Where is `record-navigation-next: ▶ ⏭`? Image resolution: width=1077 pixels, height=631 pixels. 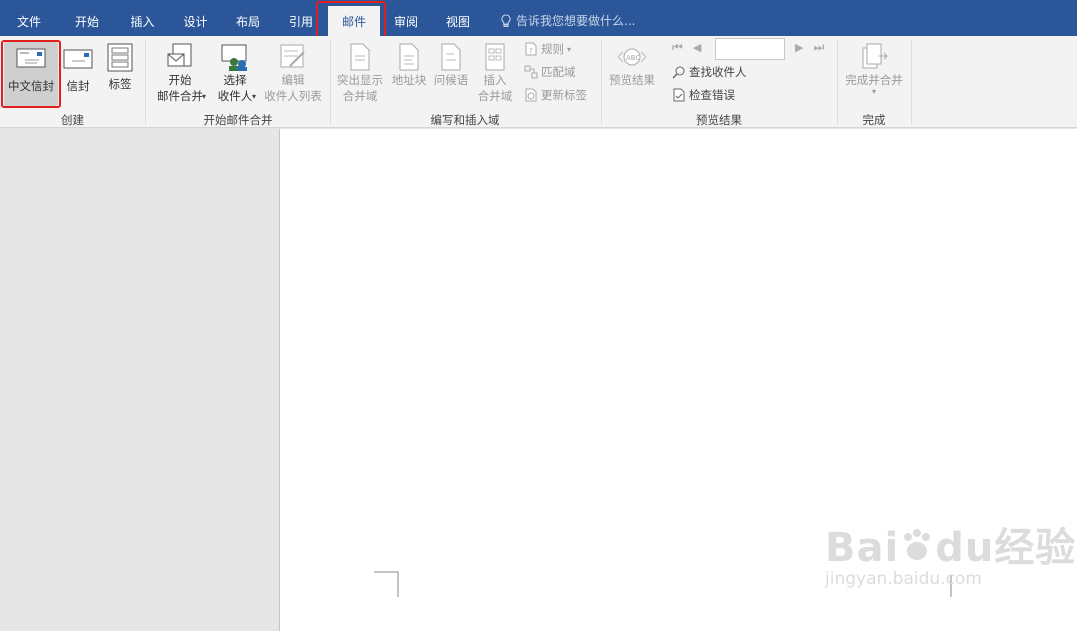 record-navigation-next: ▶ ⏭ is located at coordinates (809, 47).